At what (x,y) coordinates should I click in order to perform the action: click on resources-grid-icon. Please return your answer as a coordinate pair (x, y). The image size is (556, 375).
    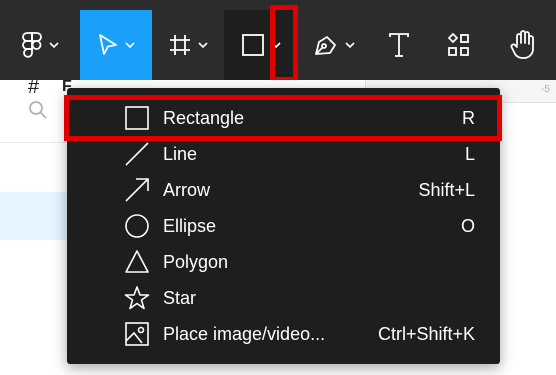
    Looking at the image, I should click on (458, 44).